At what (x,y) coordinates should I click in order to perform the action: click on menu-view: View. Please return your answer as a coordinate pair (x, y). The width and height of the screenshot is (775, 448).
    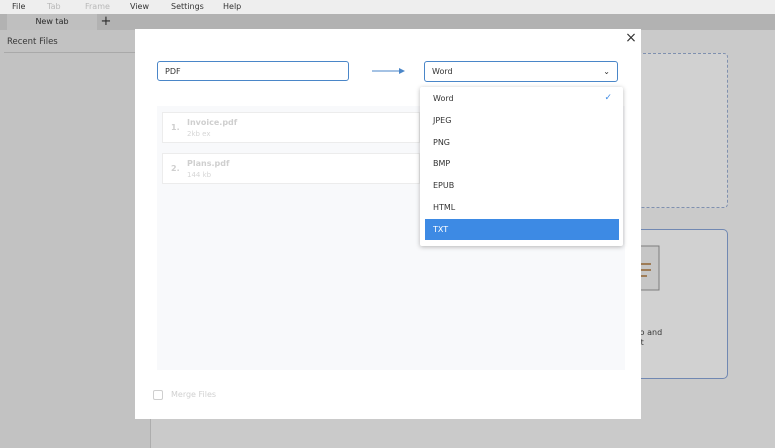
    Looking at the image, I should click on (139, 6).